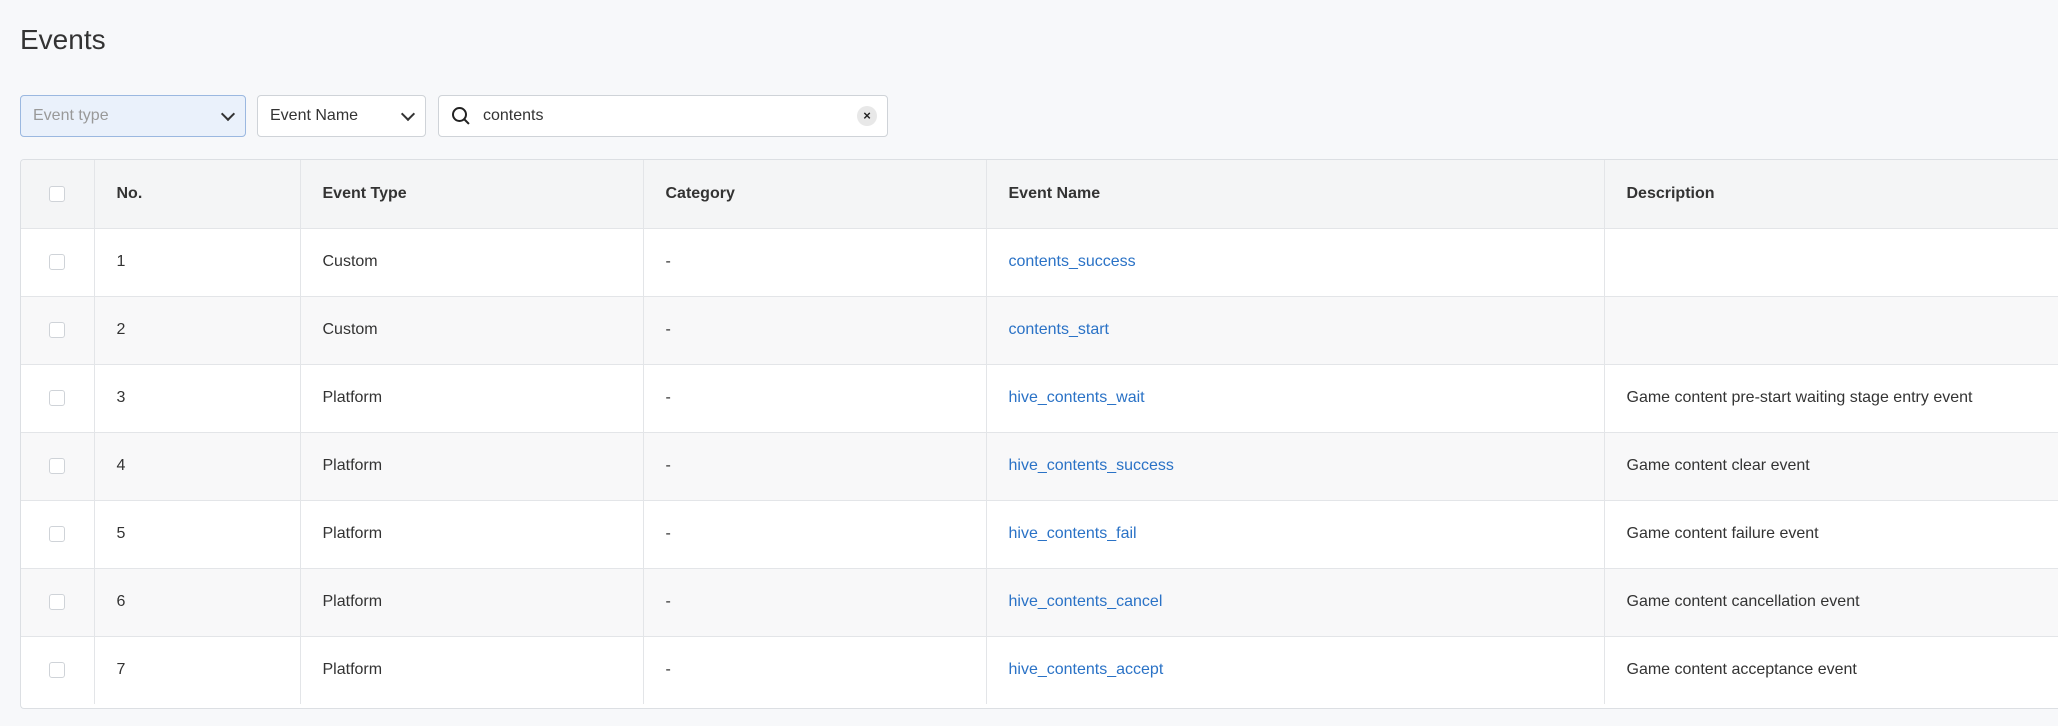 The width and height of the screenshot is (2058, 726). I want to click on row-description: Game content cancellation event, so click(1831, 602).